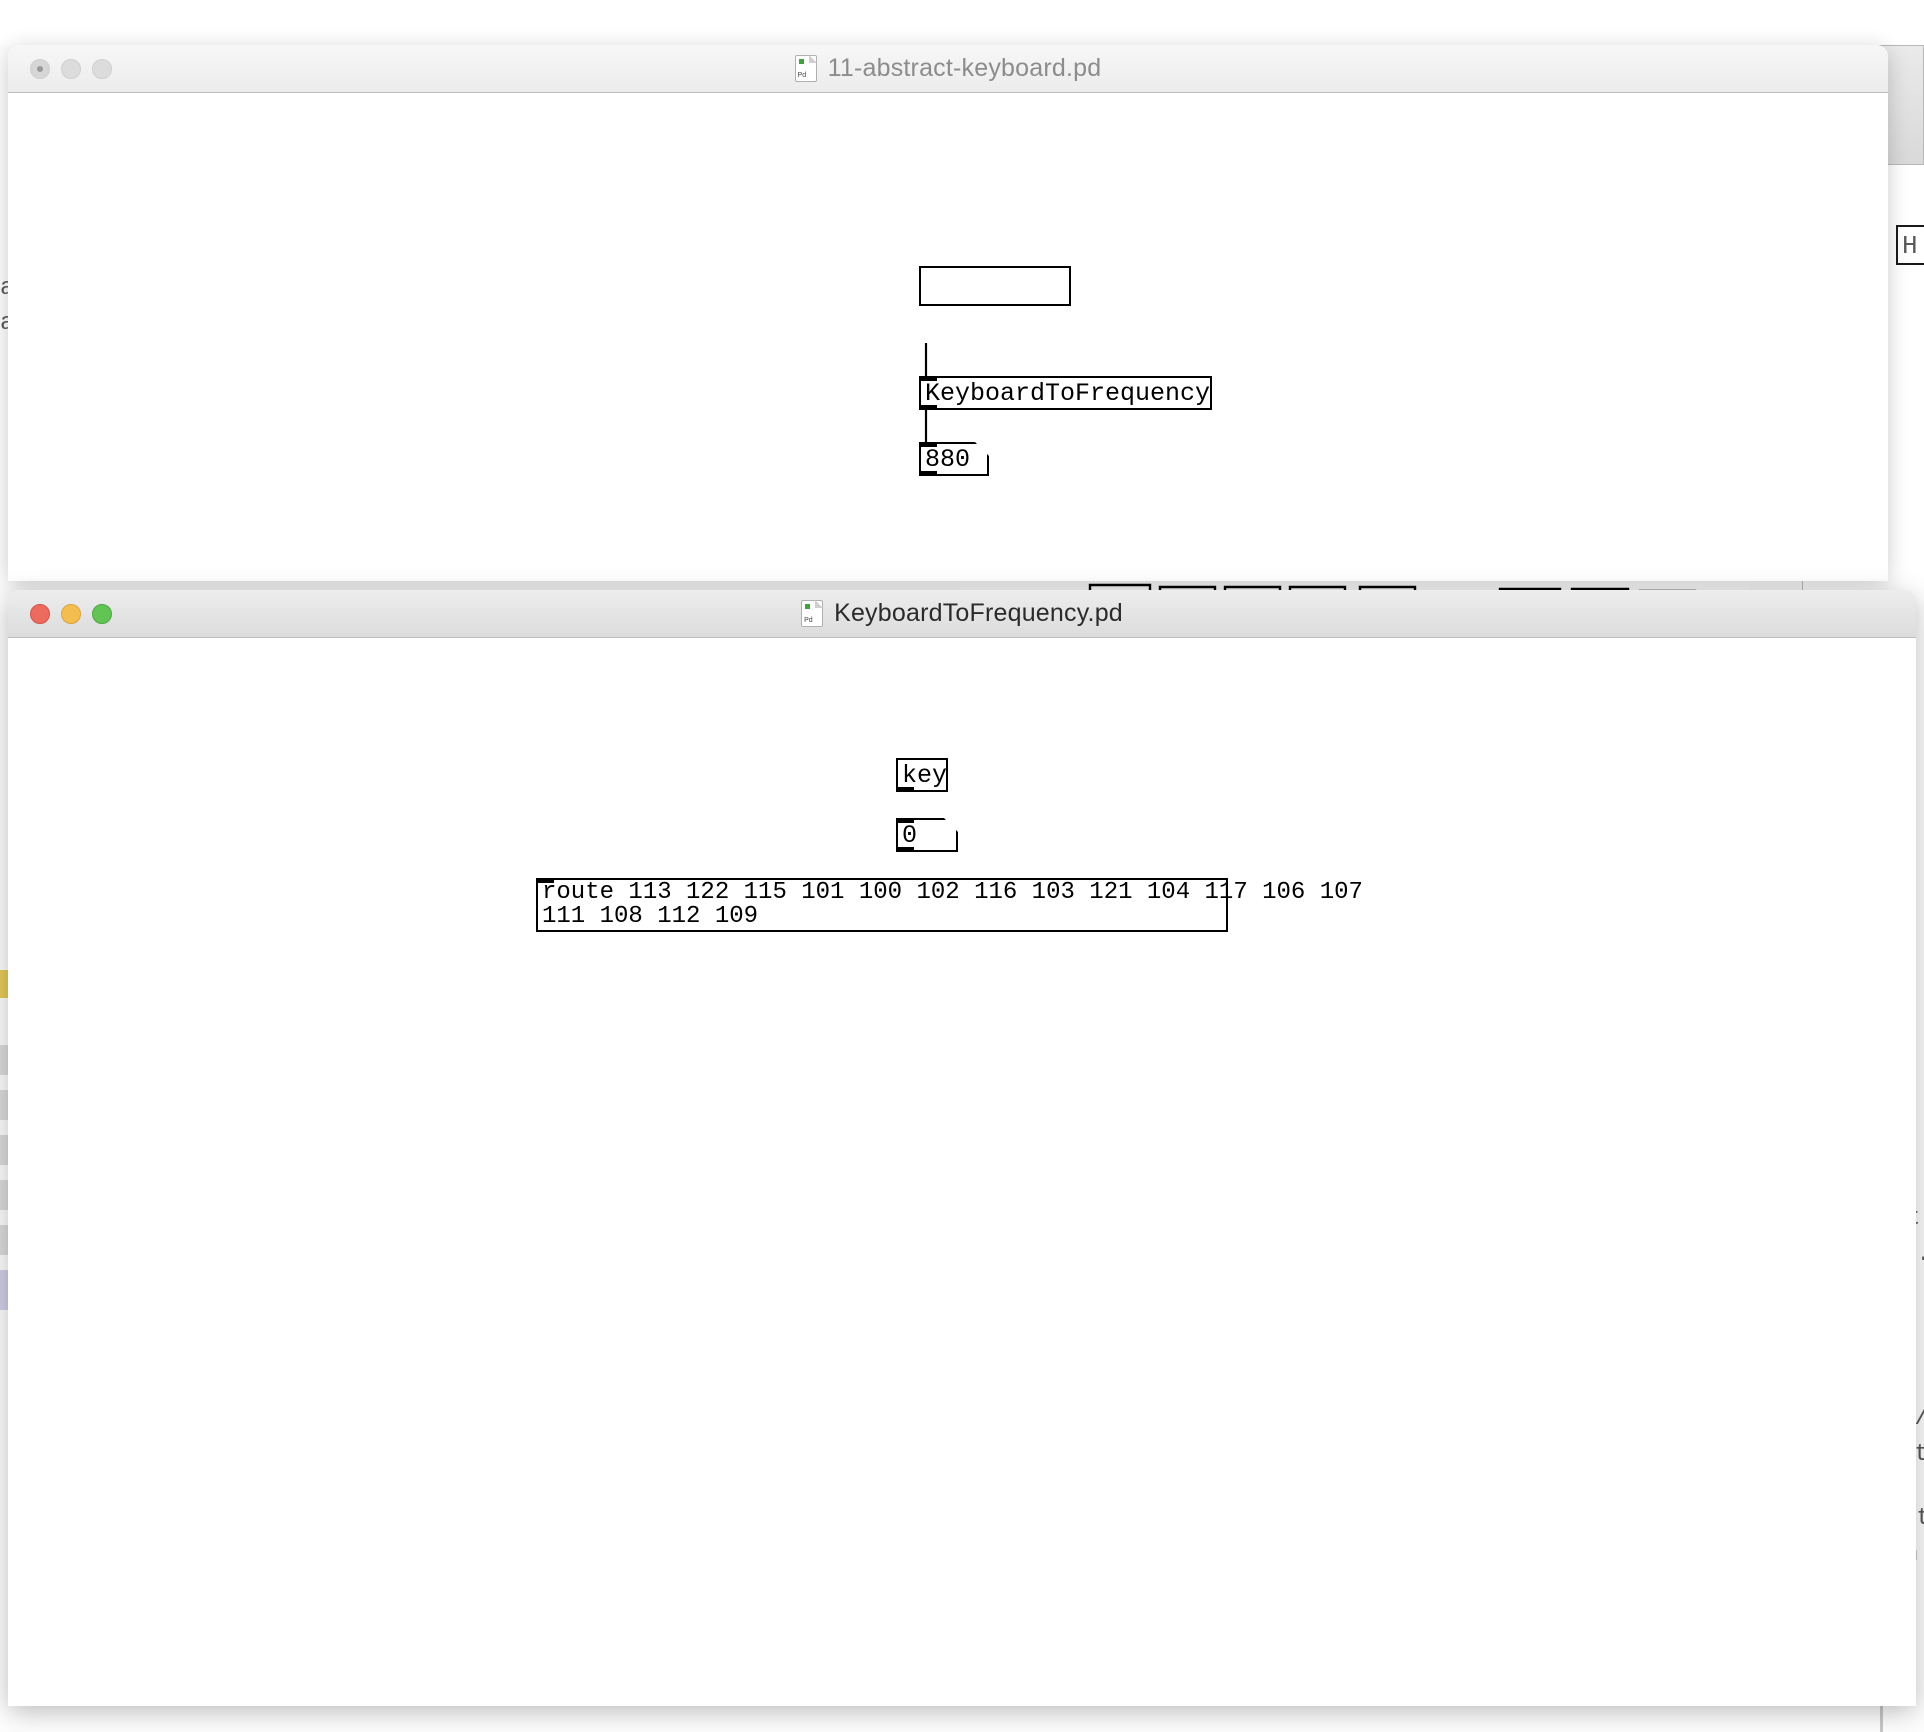 The image size is (1924, 1732). Describe the element at coordinates (926, 393) in the screenshot. I see `patch-wires-parent` at that location.